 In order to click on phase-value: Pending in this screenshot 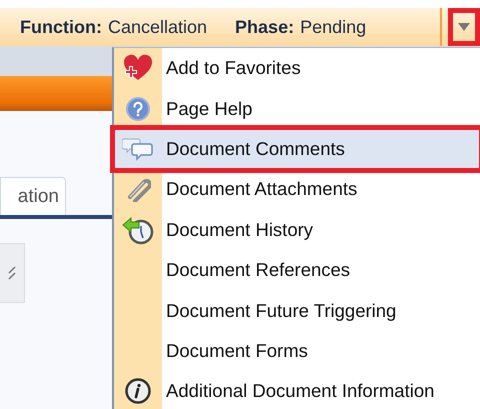, I will do `click(333, 27)`.